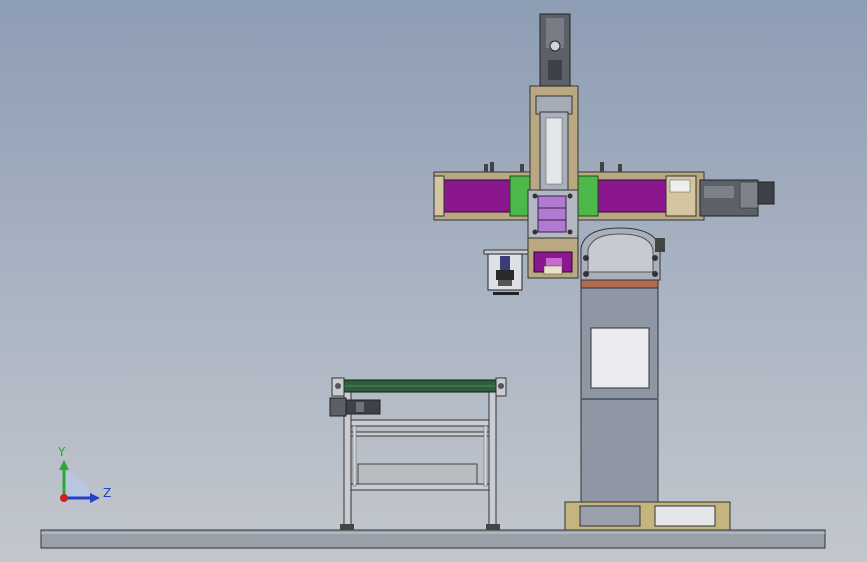 The height and width of the screenshot is (562, 867). What do you see at coordinates (553, 234) in the screenshot?
I see `center-carriage` at bounding box center [553, 234].